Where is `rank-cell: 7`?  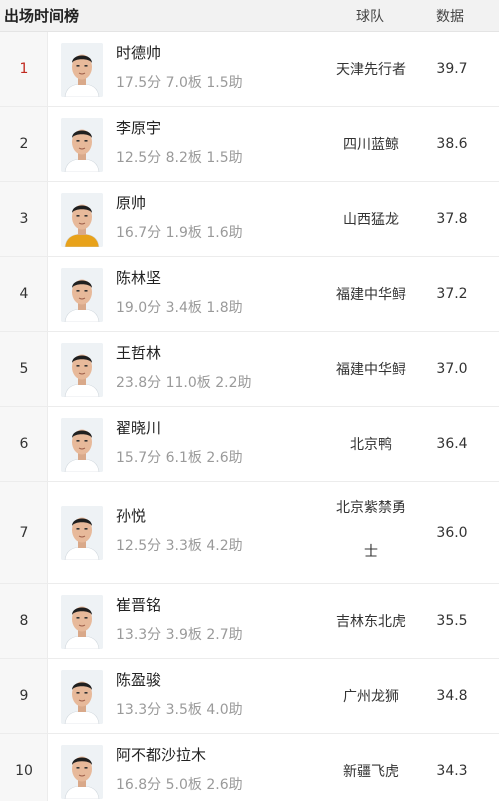
rank-cell: 7 is located at coordinates (24, 532).